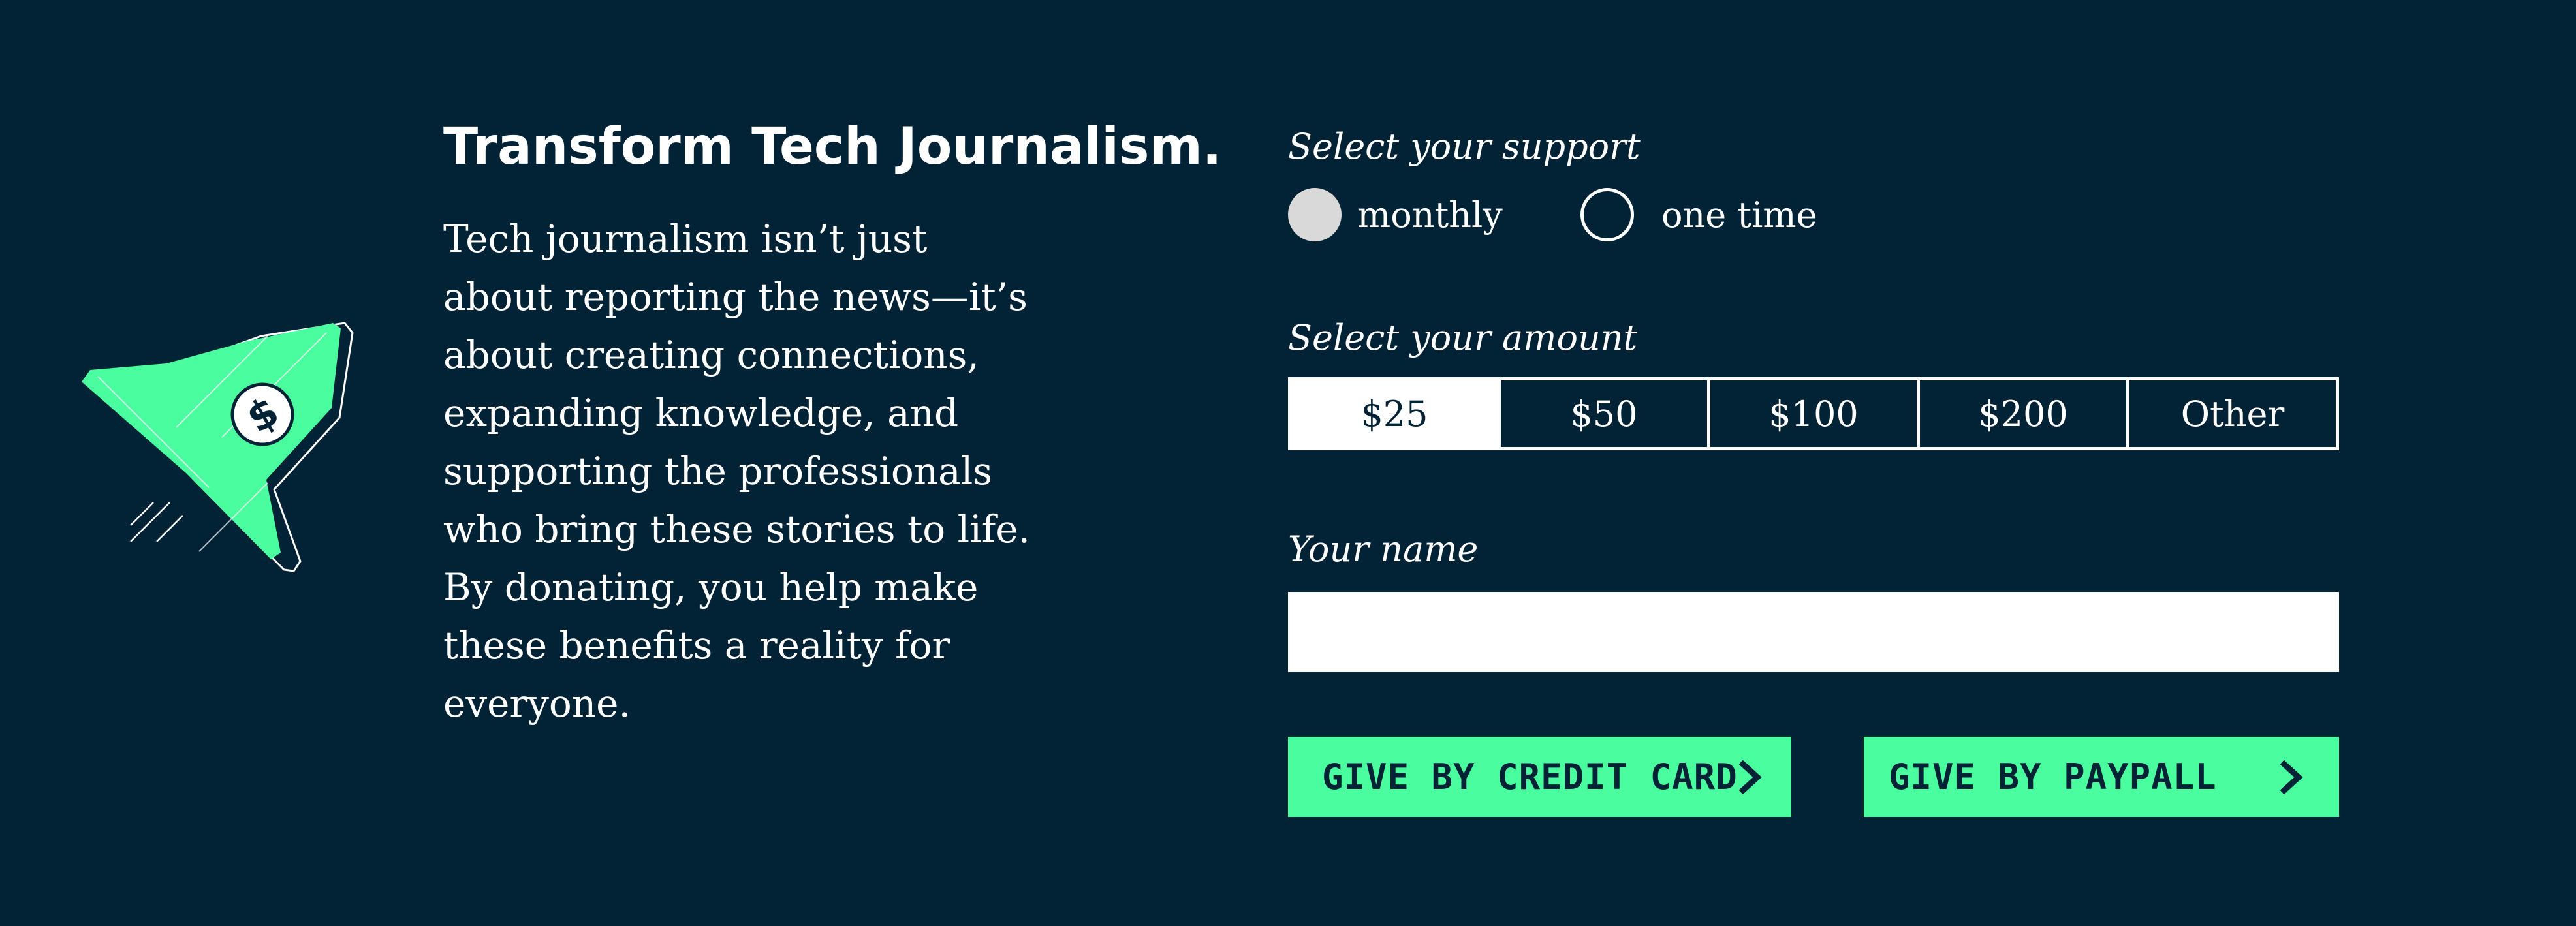  What do you see at coordinates (1395, 414) in the screenshot?
I see `amount-25-button: $25` at bounding box center [1395, 414].